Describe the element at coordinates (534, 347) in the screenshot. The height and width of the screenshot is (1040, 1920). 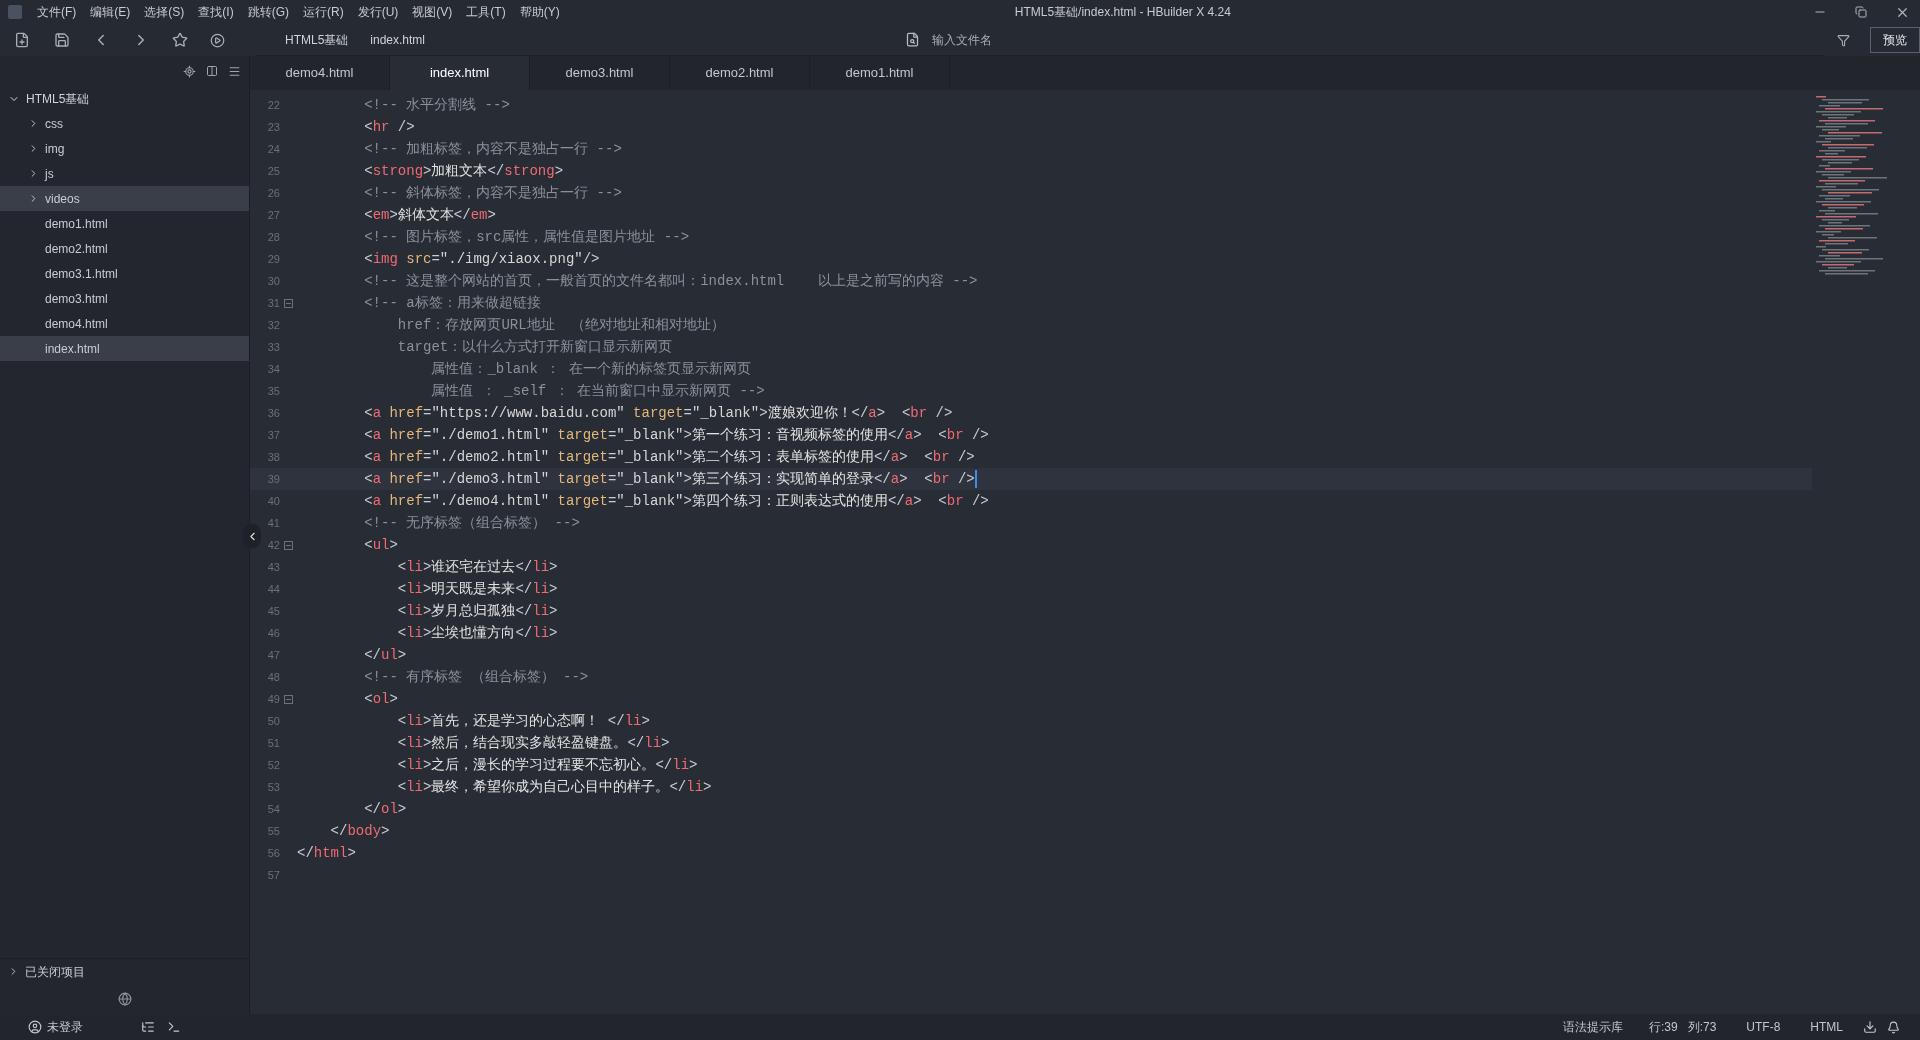
I see `code-line: target：以什么方式打开新窗口显示新网页` at that location.